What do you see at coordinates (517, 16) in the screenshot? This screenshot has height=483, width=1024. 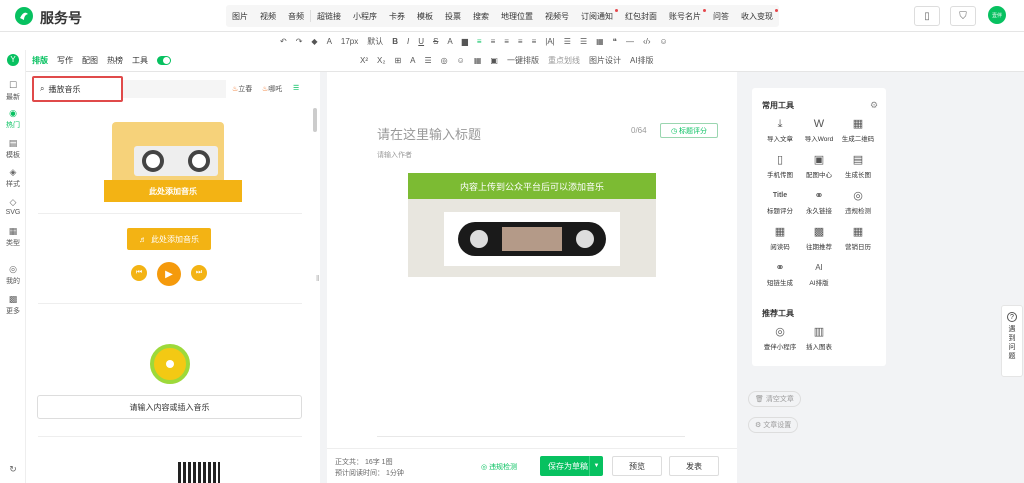 I see `nav-item-location: 地理位置` at bounding box center [517, 16].